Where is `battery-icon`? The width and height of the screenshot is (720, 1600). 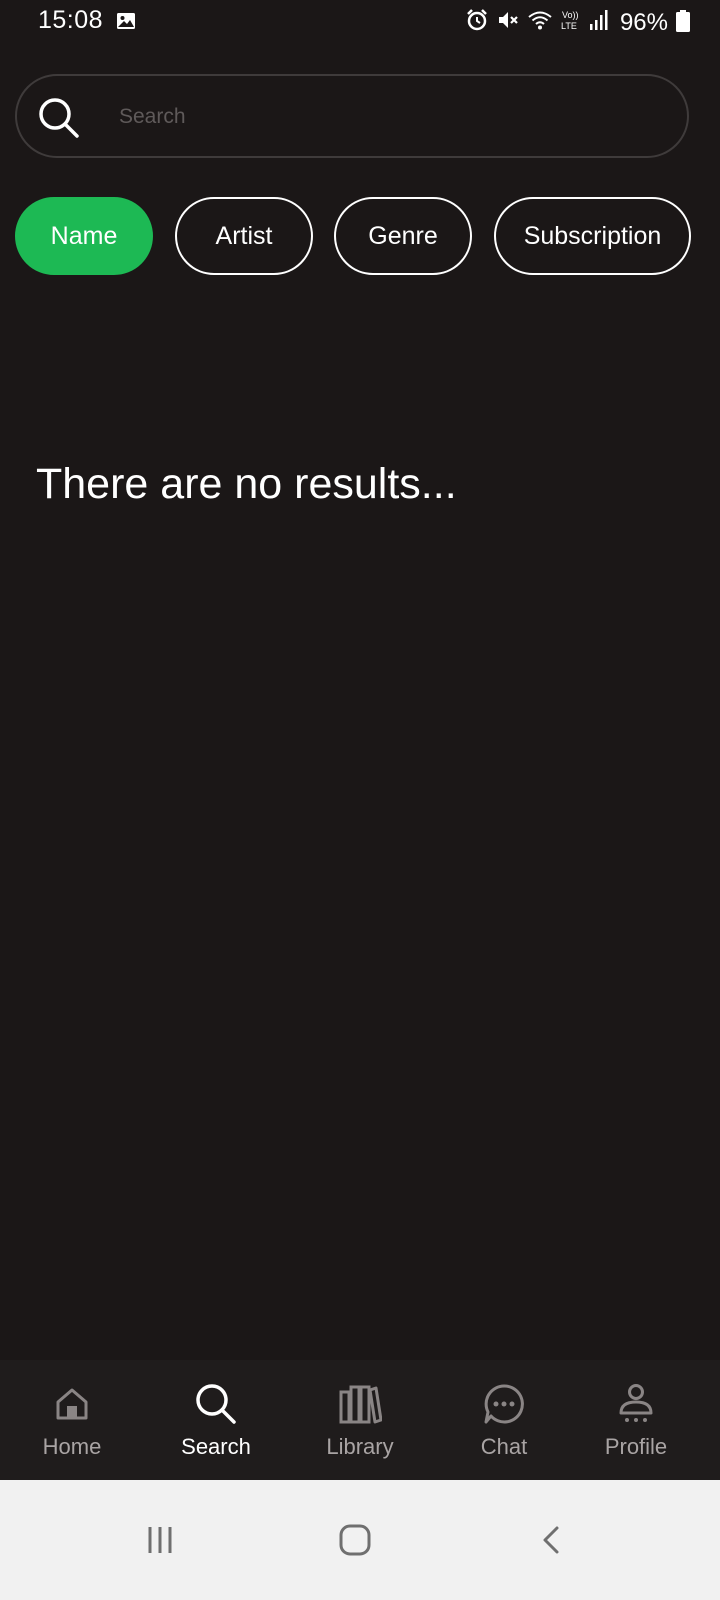 battery-icon is located at coordinates (683, 23).